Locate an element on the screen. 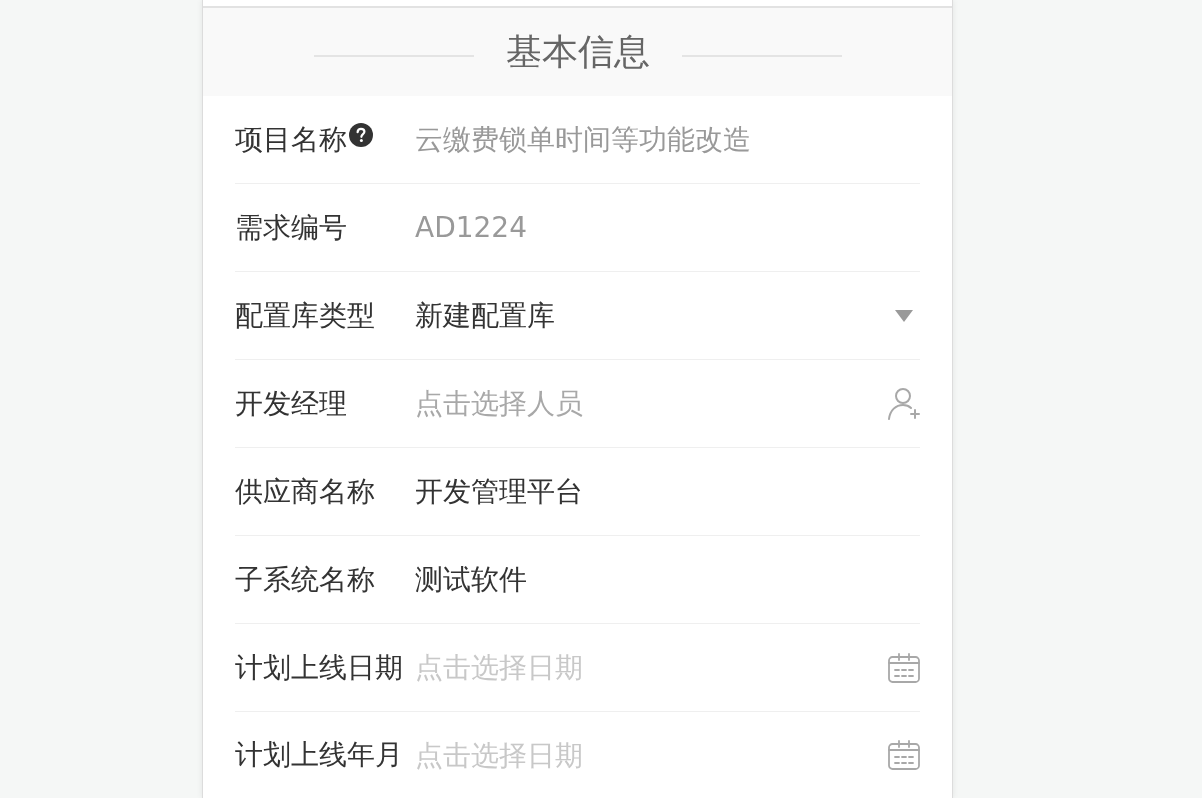 This screenshot has width=1202, height=798. field-label: 子系统名称 is located at coordinates (305, 579).